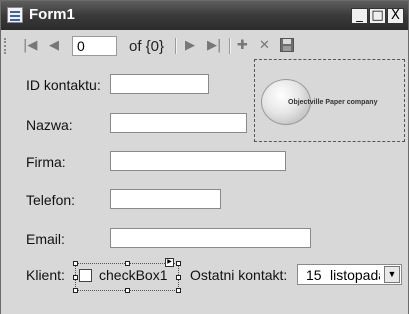 Image resolution: width=409 pixels, height=314 pixels. Describe the element at coordinates (214, 46) in the screenshot. I see `move-last-icon: ▶|` at that location.